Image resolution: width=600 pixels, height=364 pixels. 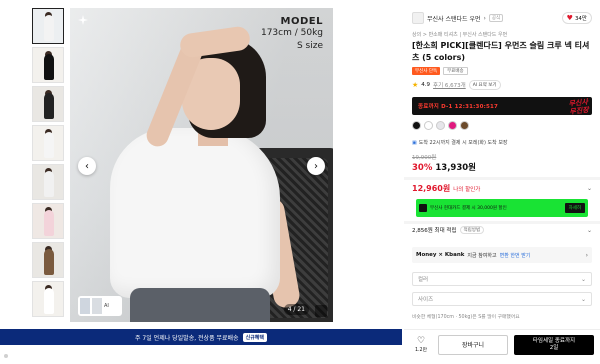 What do you see at coordinates (426, 300) in the screenshot?
I see `size-select-label: 사이즈` at bounding box center [426, 300].